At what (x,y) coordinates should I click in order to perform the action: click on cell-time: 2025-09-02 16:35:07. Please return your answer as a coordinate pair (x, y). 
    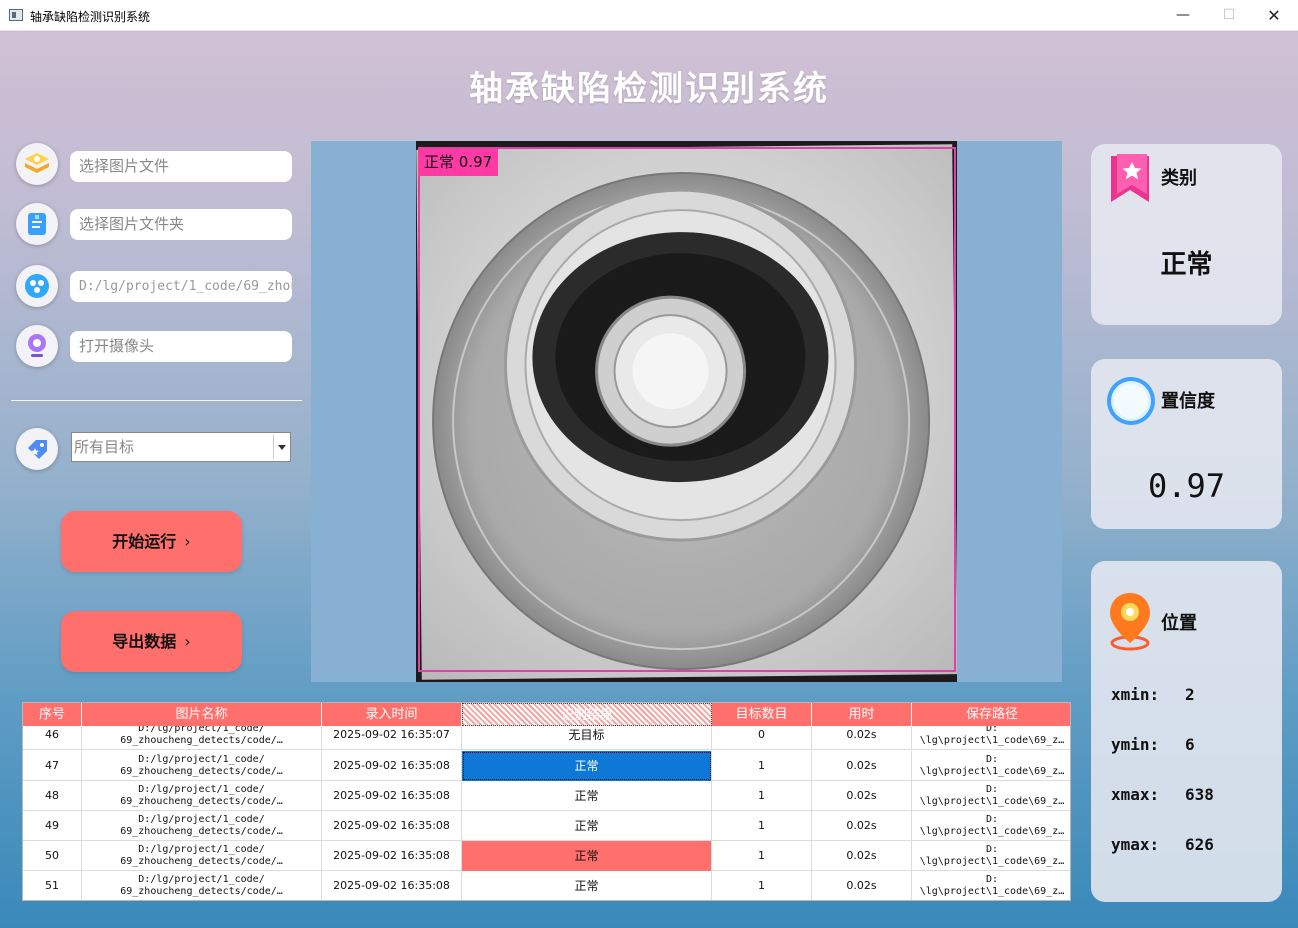
    Looking at the image, I should click on (392, 738).